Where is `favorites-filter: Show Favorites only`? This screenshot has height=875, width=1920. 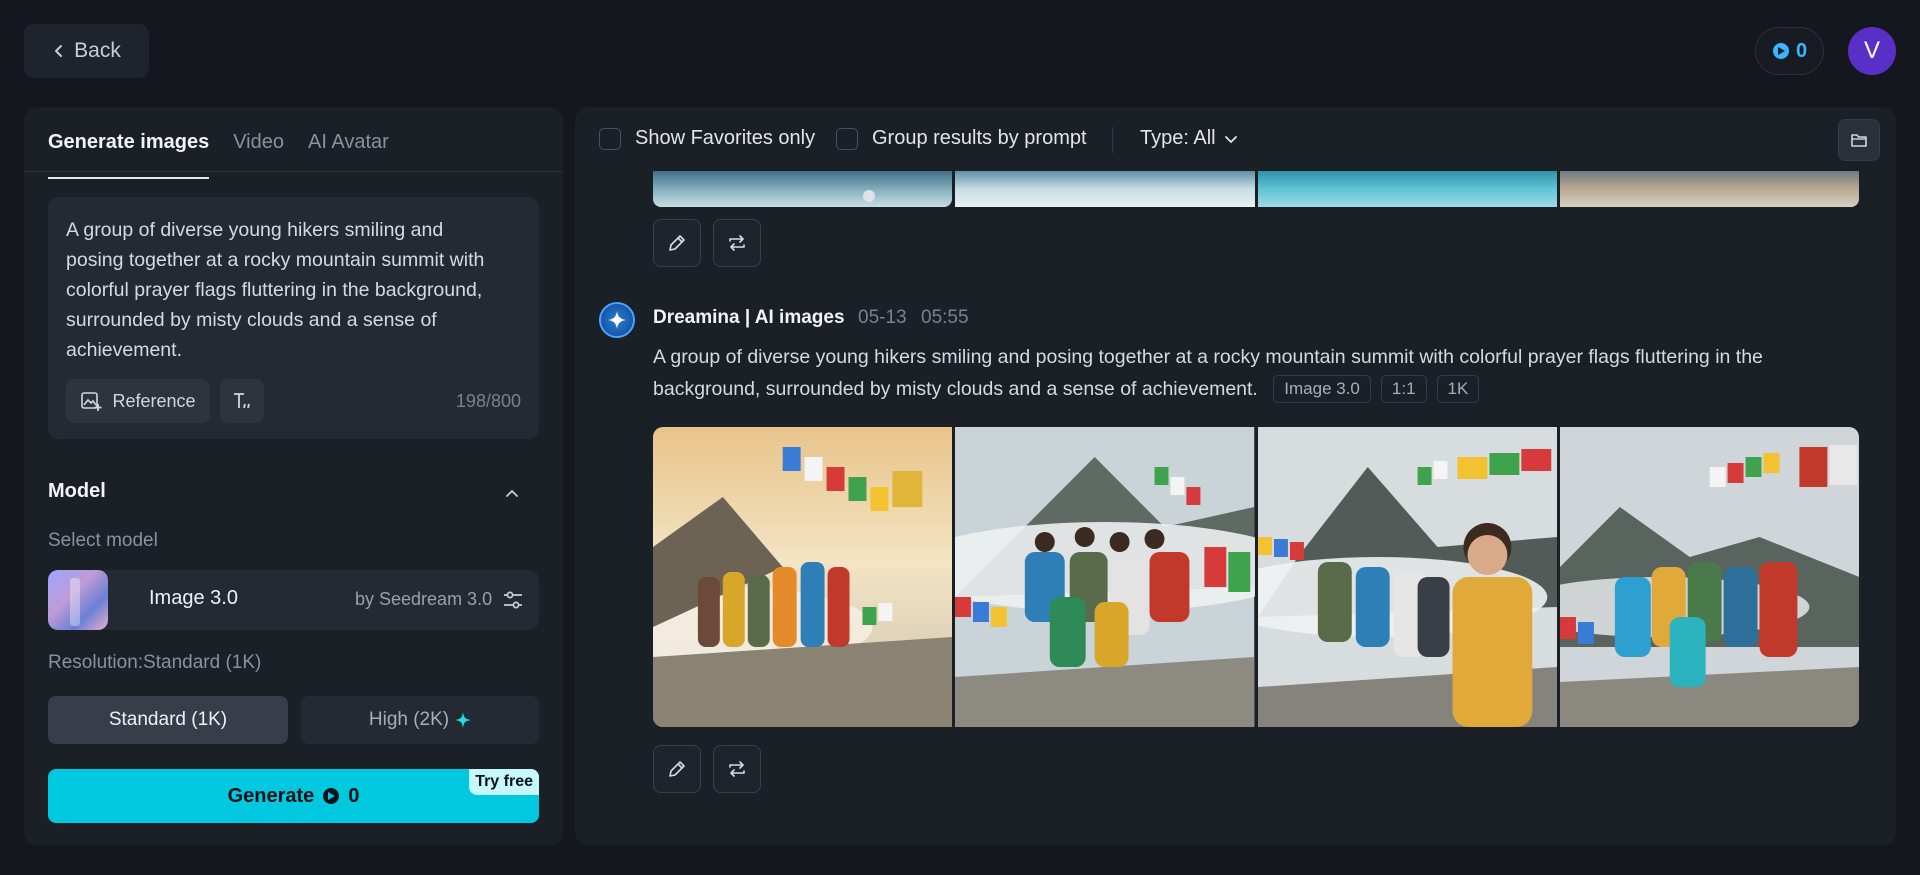 favorites-filter: Show Favorites only is located at coordinates (707, 138).